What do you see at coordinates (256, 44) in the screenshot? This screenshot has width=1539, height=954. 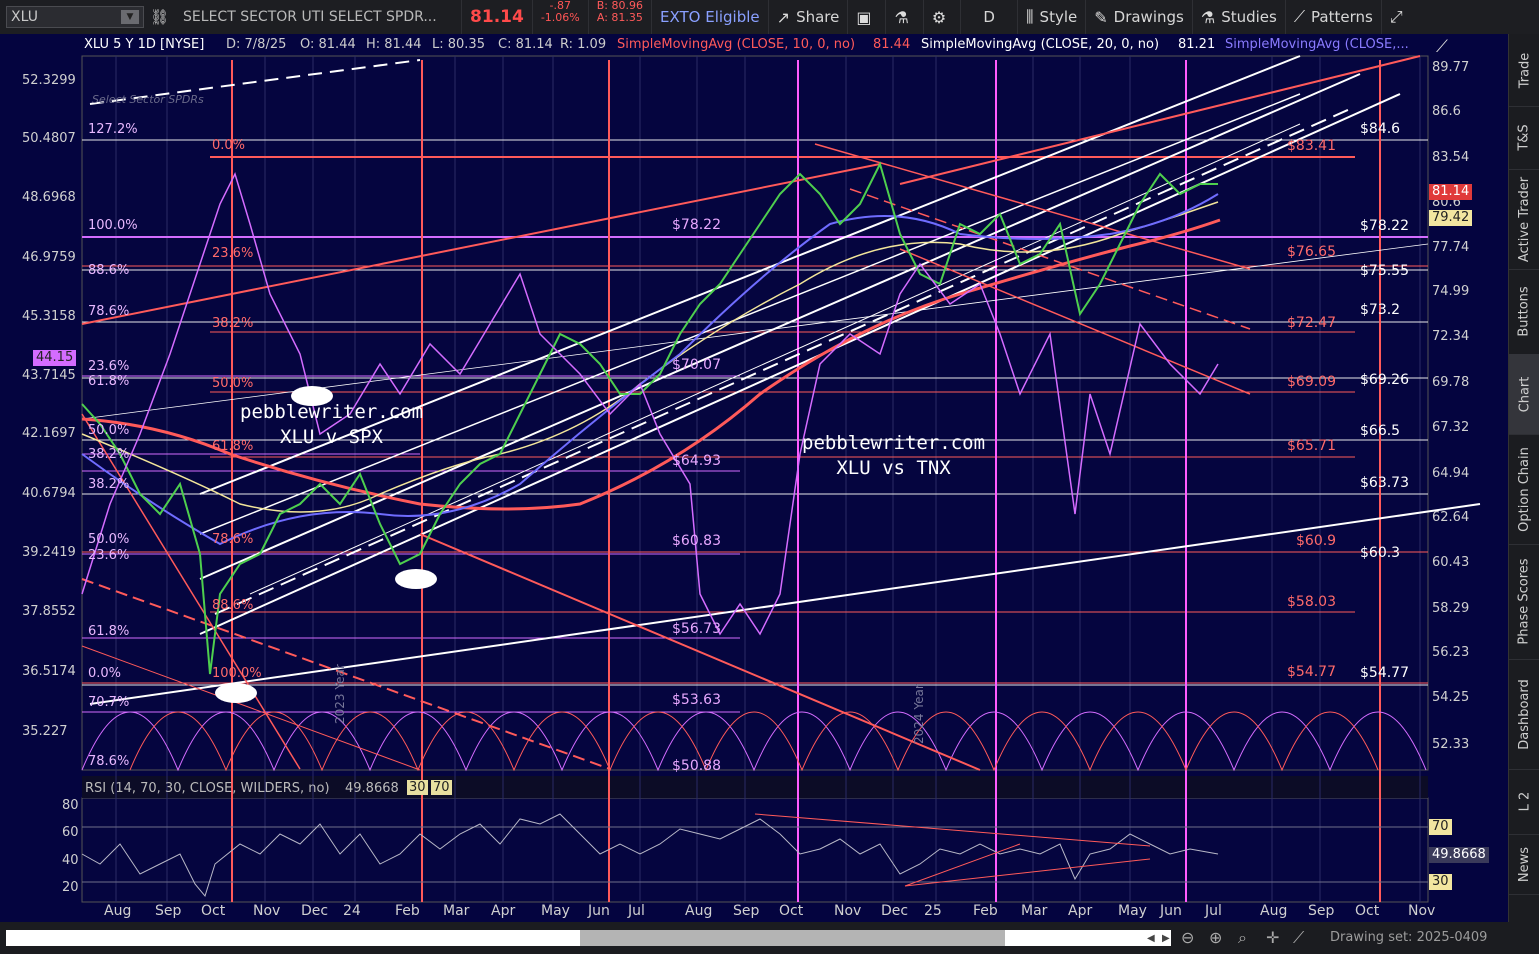 I see `header-date: D: 7/8/25` at bounding box center [256, 44].